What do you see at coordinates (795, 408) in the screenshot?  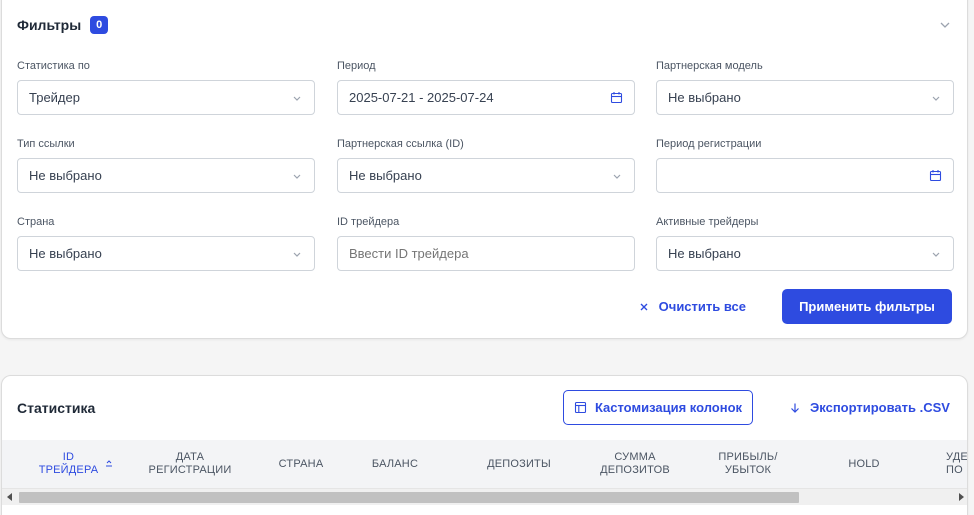 I see `download-arrow-icon` at bounding box center [795, 408].